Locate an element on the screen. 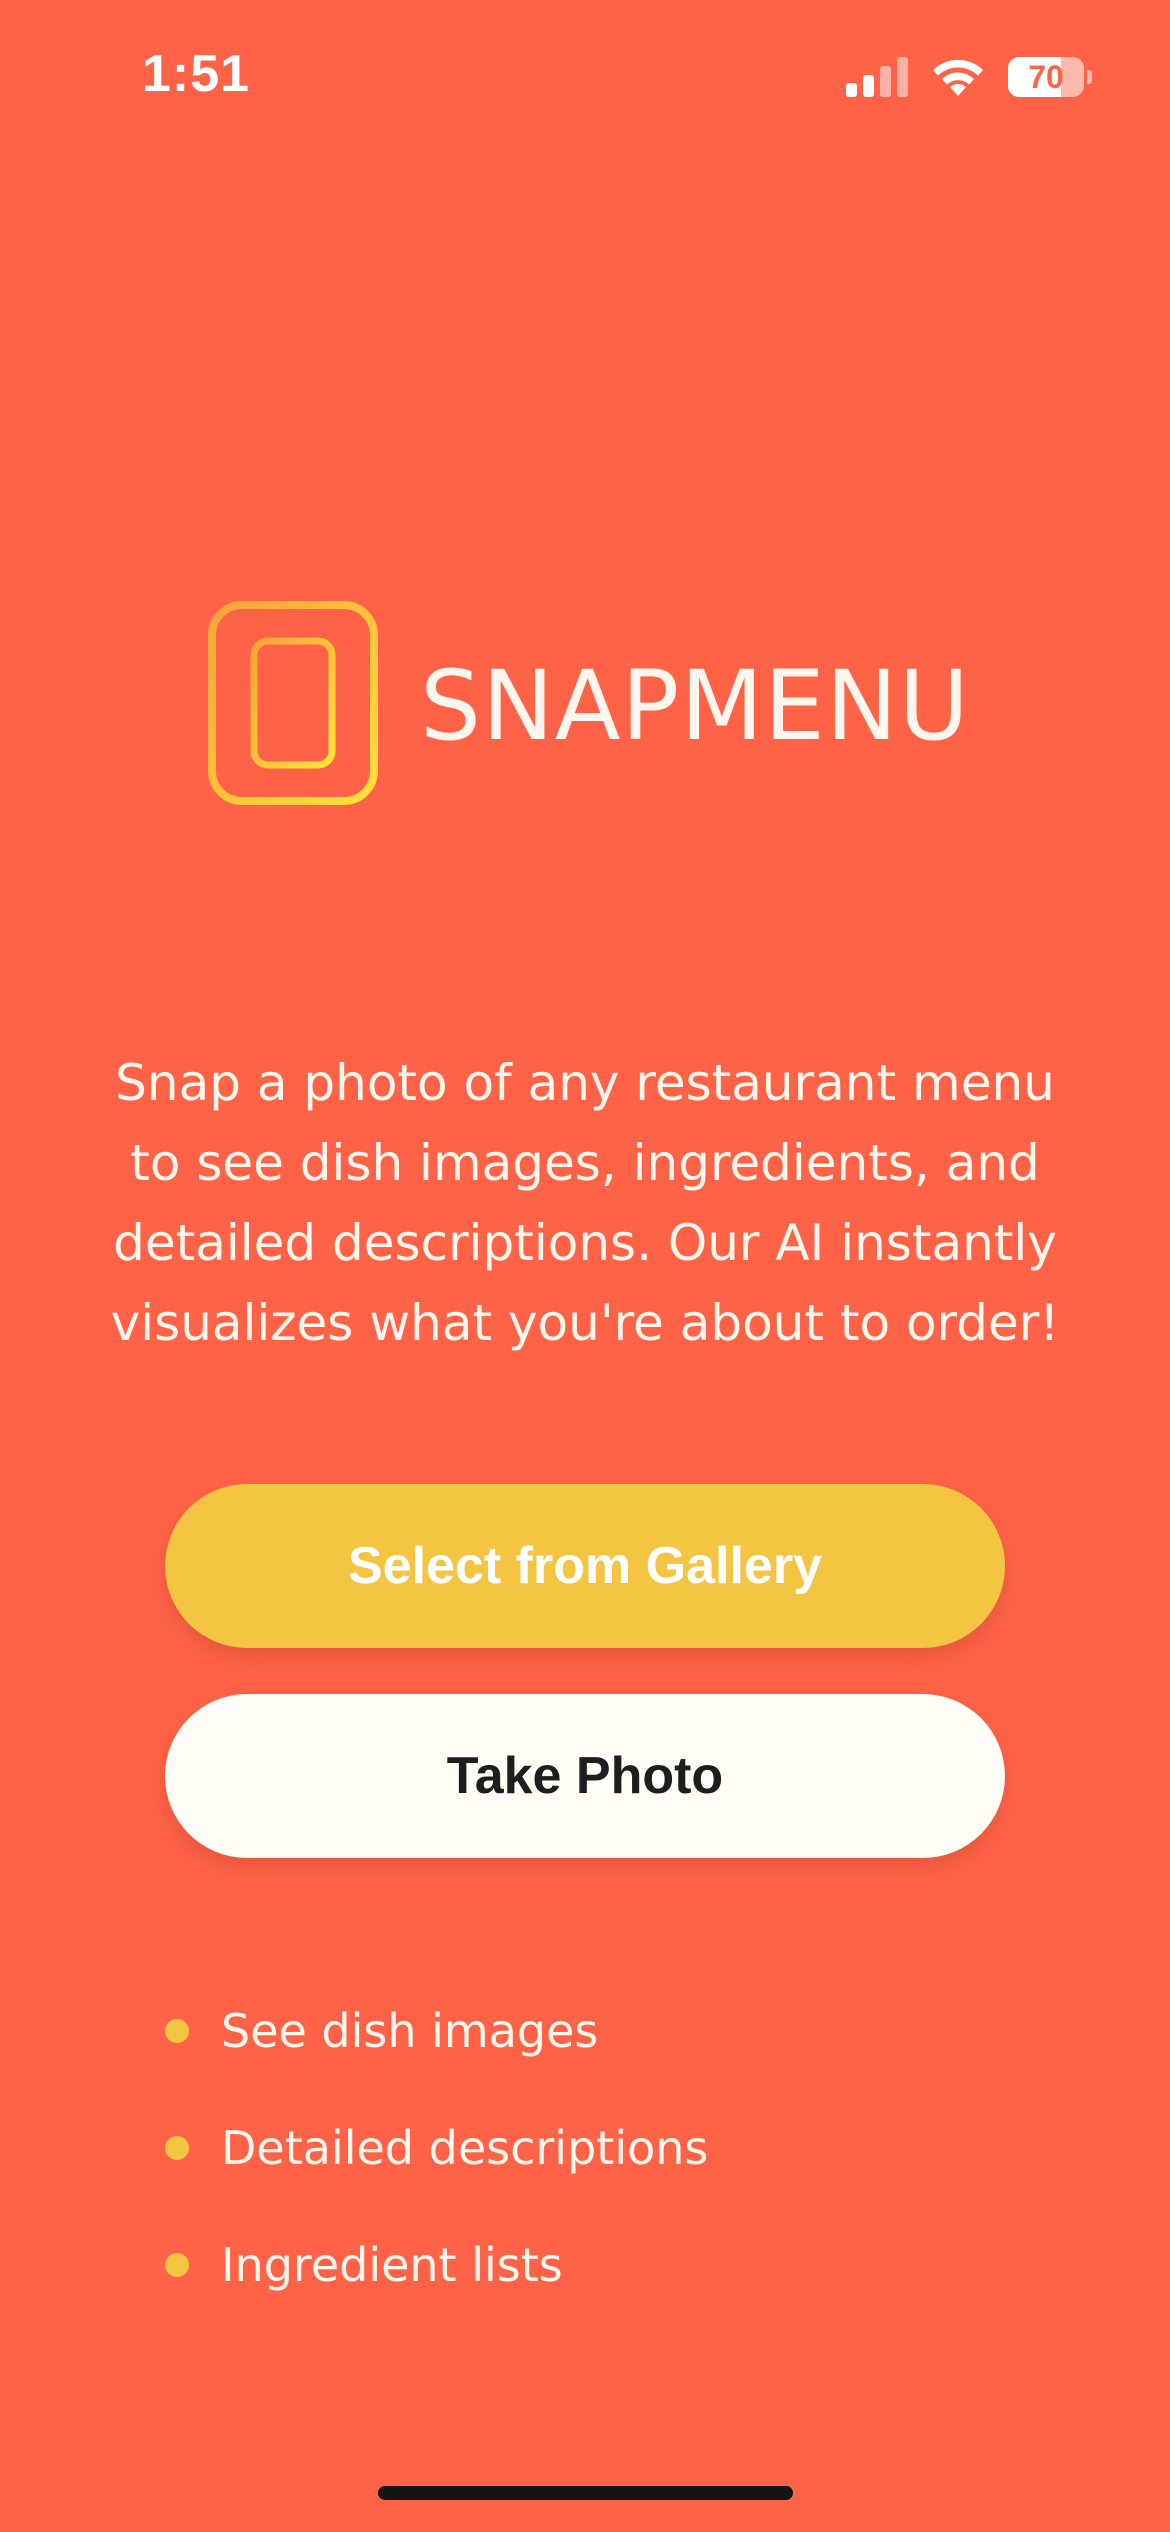  select-from-gallery-button: Select from Gallery is located at coordinates (585, 1566).